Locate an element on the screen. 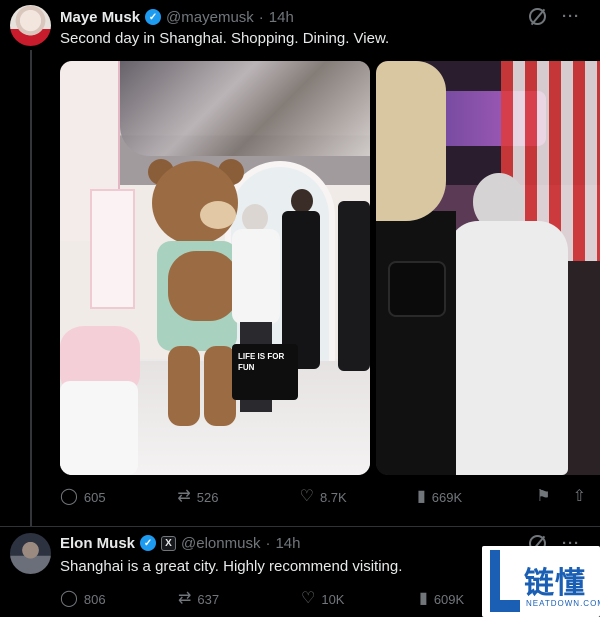  grok-icon is located at coordinates (537, 16).